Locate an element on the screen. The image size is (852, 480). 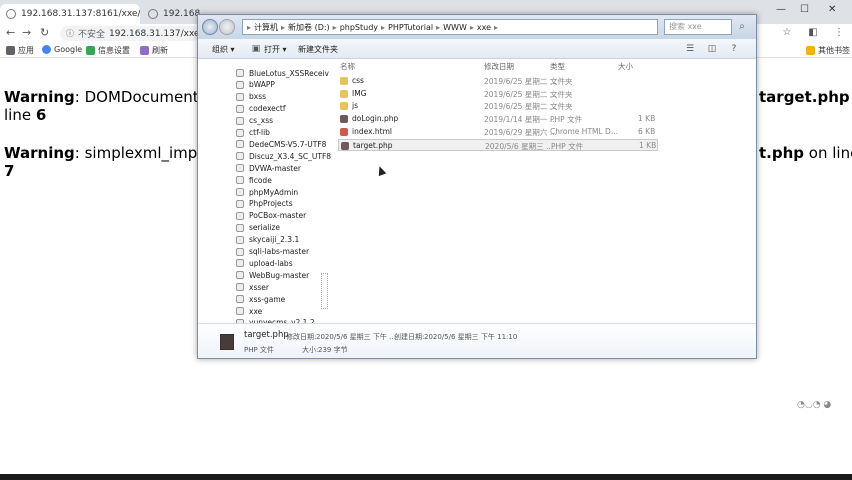
nav-folder-item: ctf-lib is located at coordinates (253, 133).